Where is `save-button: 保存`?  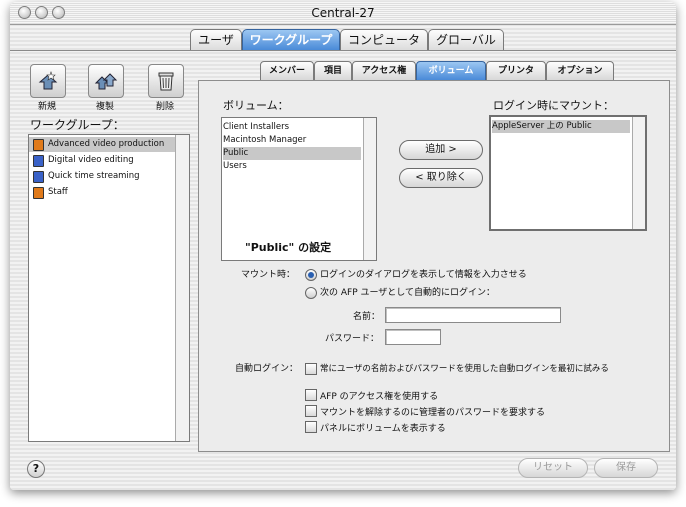
save-button: 保存 is located at coordinates (626, 468).